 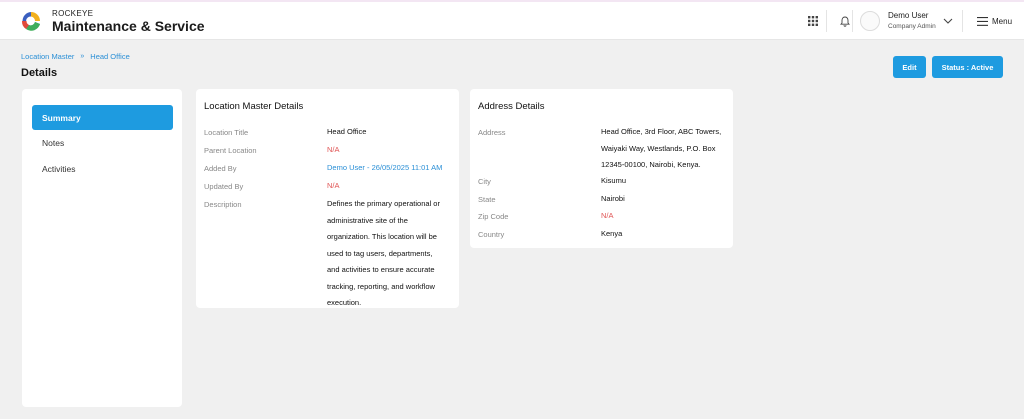 What do you see at coordinates (75, 56) in the screenshot?
I see `breadcrumb: Location Master » Head Office` at bounding box center [75, 56].